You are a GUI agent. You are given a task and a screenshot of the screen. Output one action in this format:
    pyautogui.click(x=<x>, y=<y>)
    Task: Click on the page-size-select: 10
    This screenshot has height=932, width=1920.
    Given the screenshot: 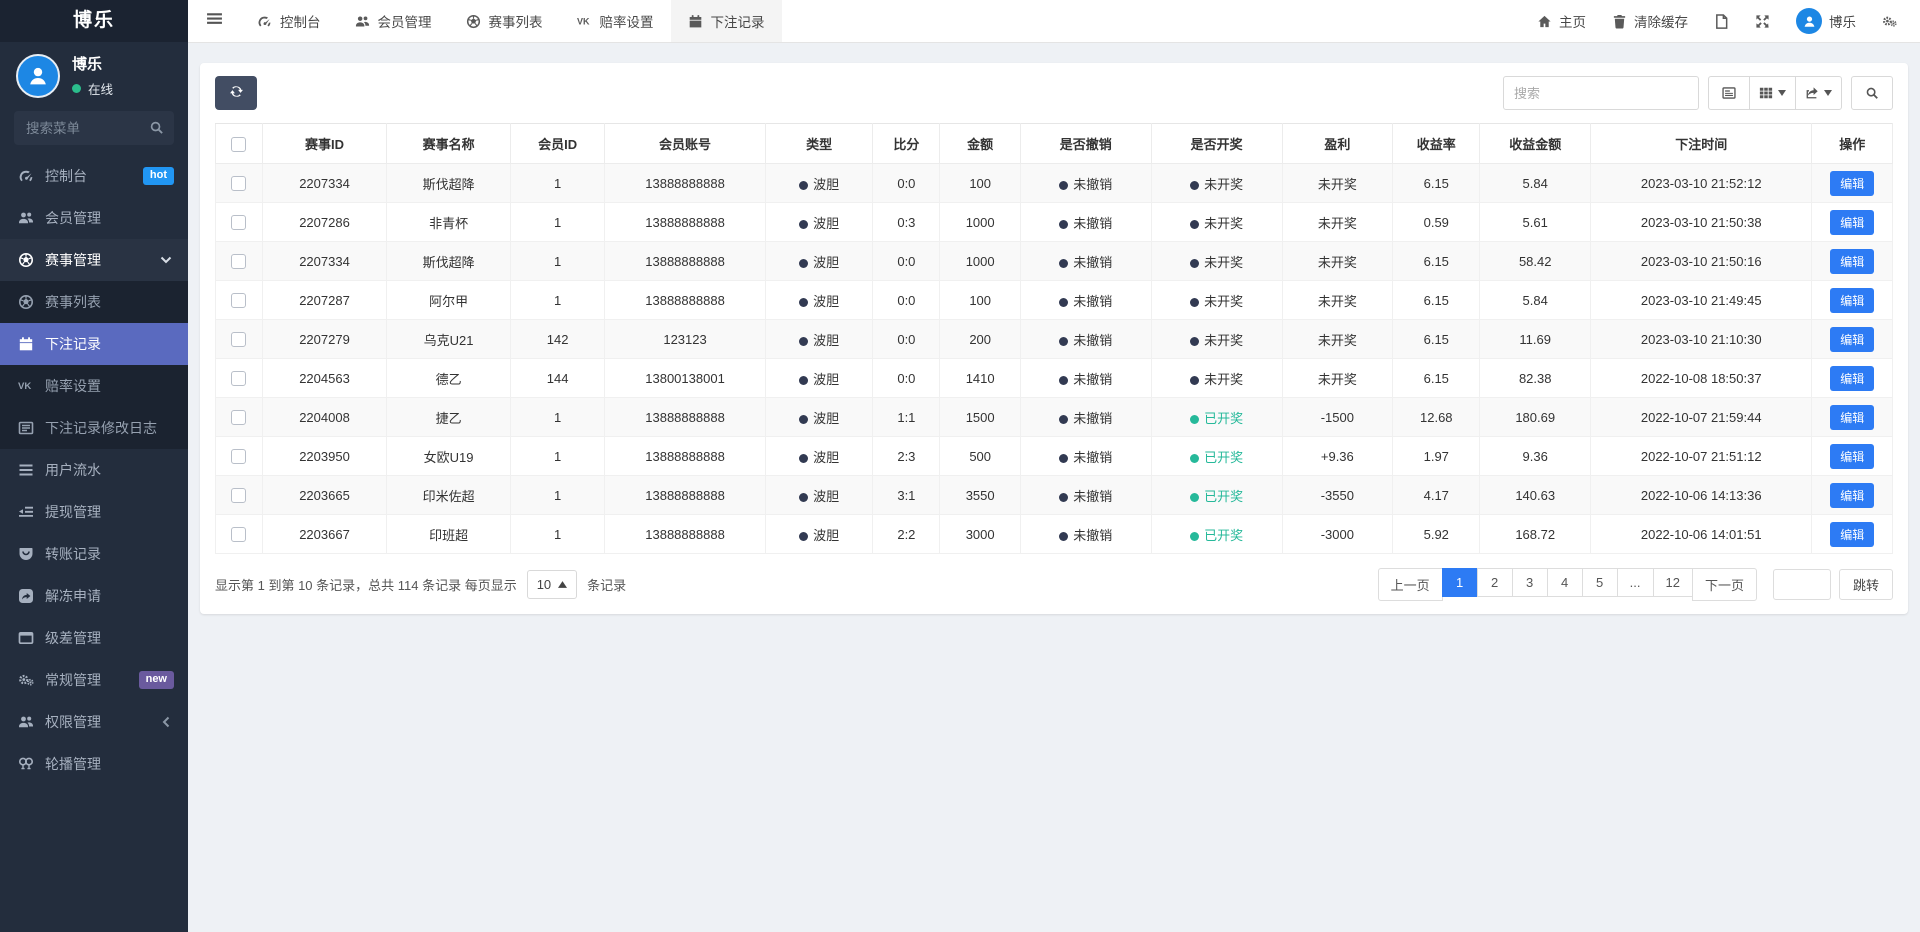 What is the action you would take?
    pyautogui.click(x=552, y=584)
    